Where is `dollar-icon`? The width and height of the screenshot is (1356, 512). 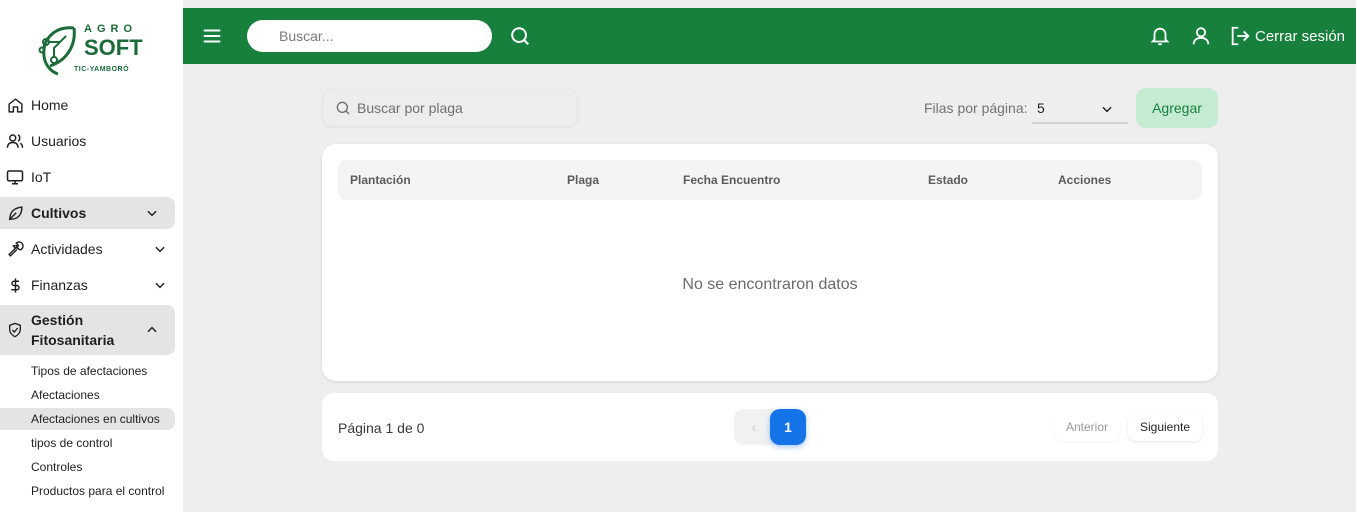 dollar-icon is located at coordinates (15, 285).